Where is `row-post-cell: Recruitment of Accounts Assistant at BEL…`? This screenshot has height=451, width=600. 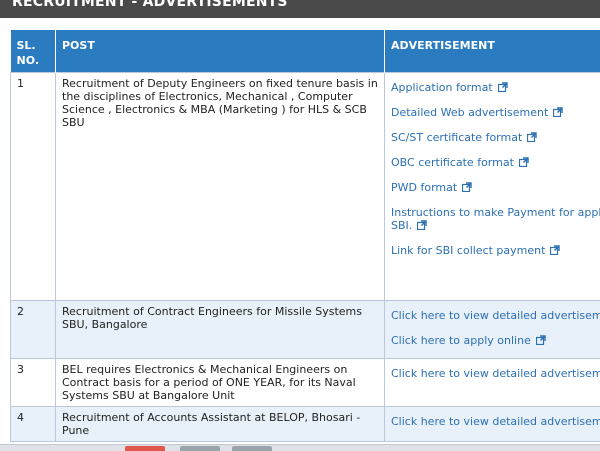 row-post-cell: Recruitment of Accounts Assistant at BEL… is located at coordinates (220, 424).